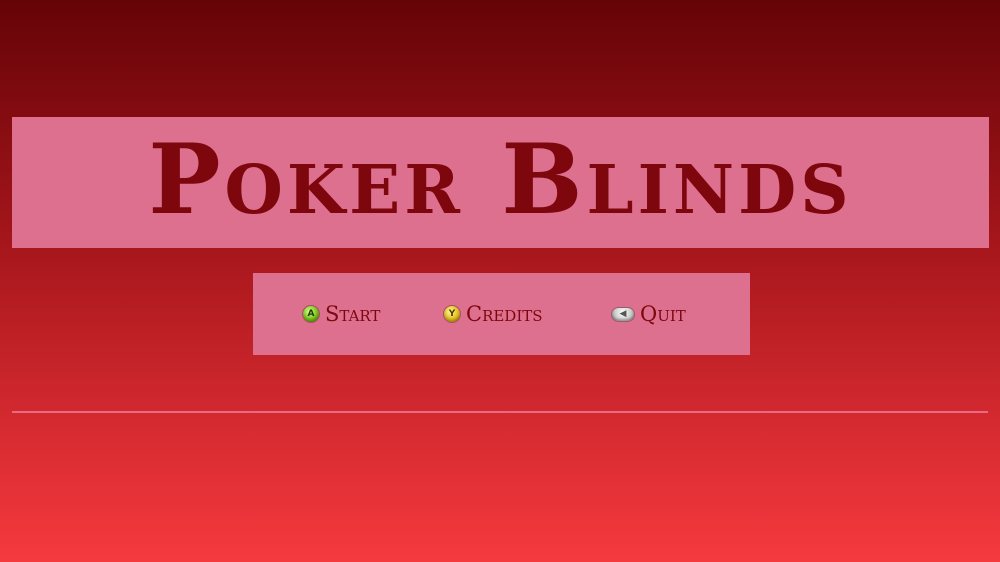  Describe the element at coordinates (663, 313) in the screenshot. I see `quit-label: Quit` at that location.